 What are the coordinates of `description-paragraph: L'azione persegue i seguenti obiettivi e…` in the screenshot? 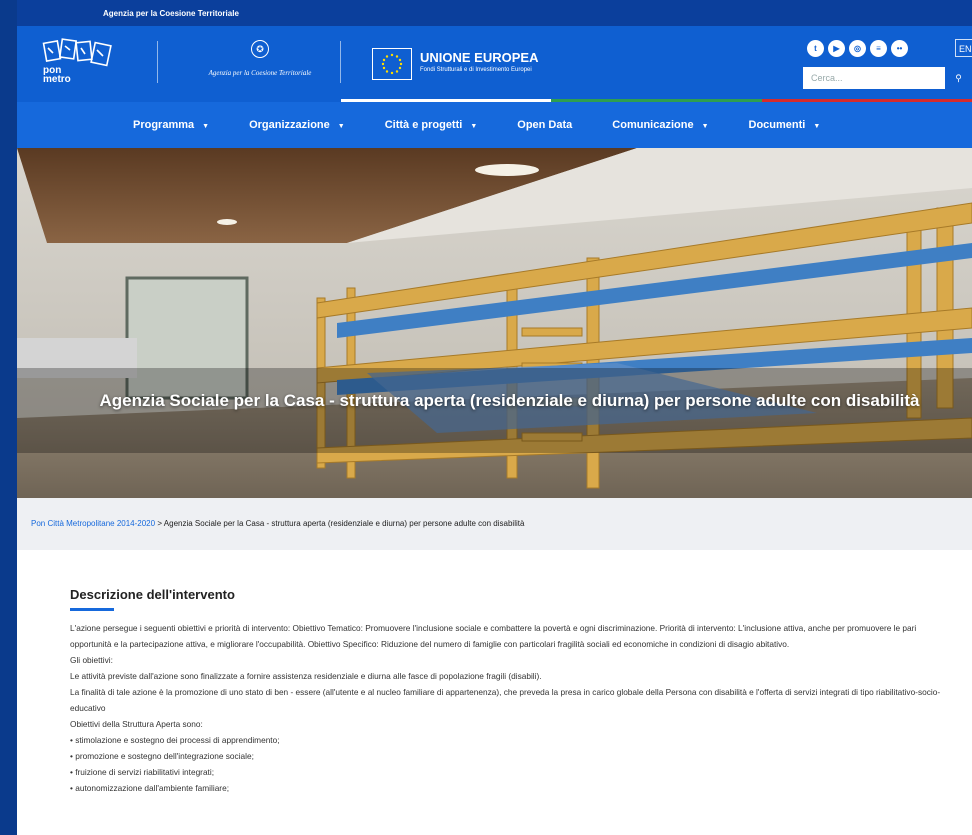 It's located at (493, 636).